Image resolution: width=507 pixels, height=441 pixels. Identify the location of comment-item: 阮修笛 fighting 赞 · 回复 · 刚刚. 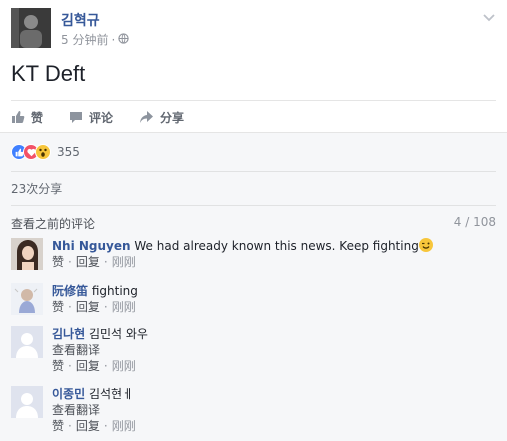
(253, 300).